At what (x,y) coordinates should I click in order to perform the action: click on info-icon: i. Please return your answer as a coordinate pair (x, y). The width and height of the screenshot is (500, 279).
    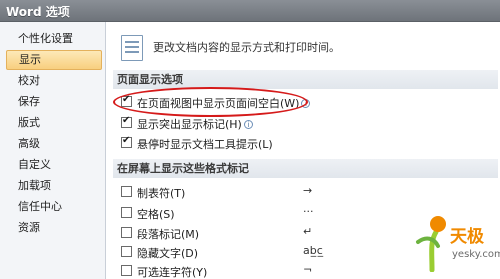
    Looking at the image, I should click on (248, 124).